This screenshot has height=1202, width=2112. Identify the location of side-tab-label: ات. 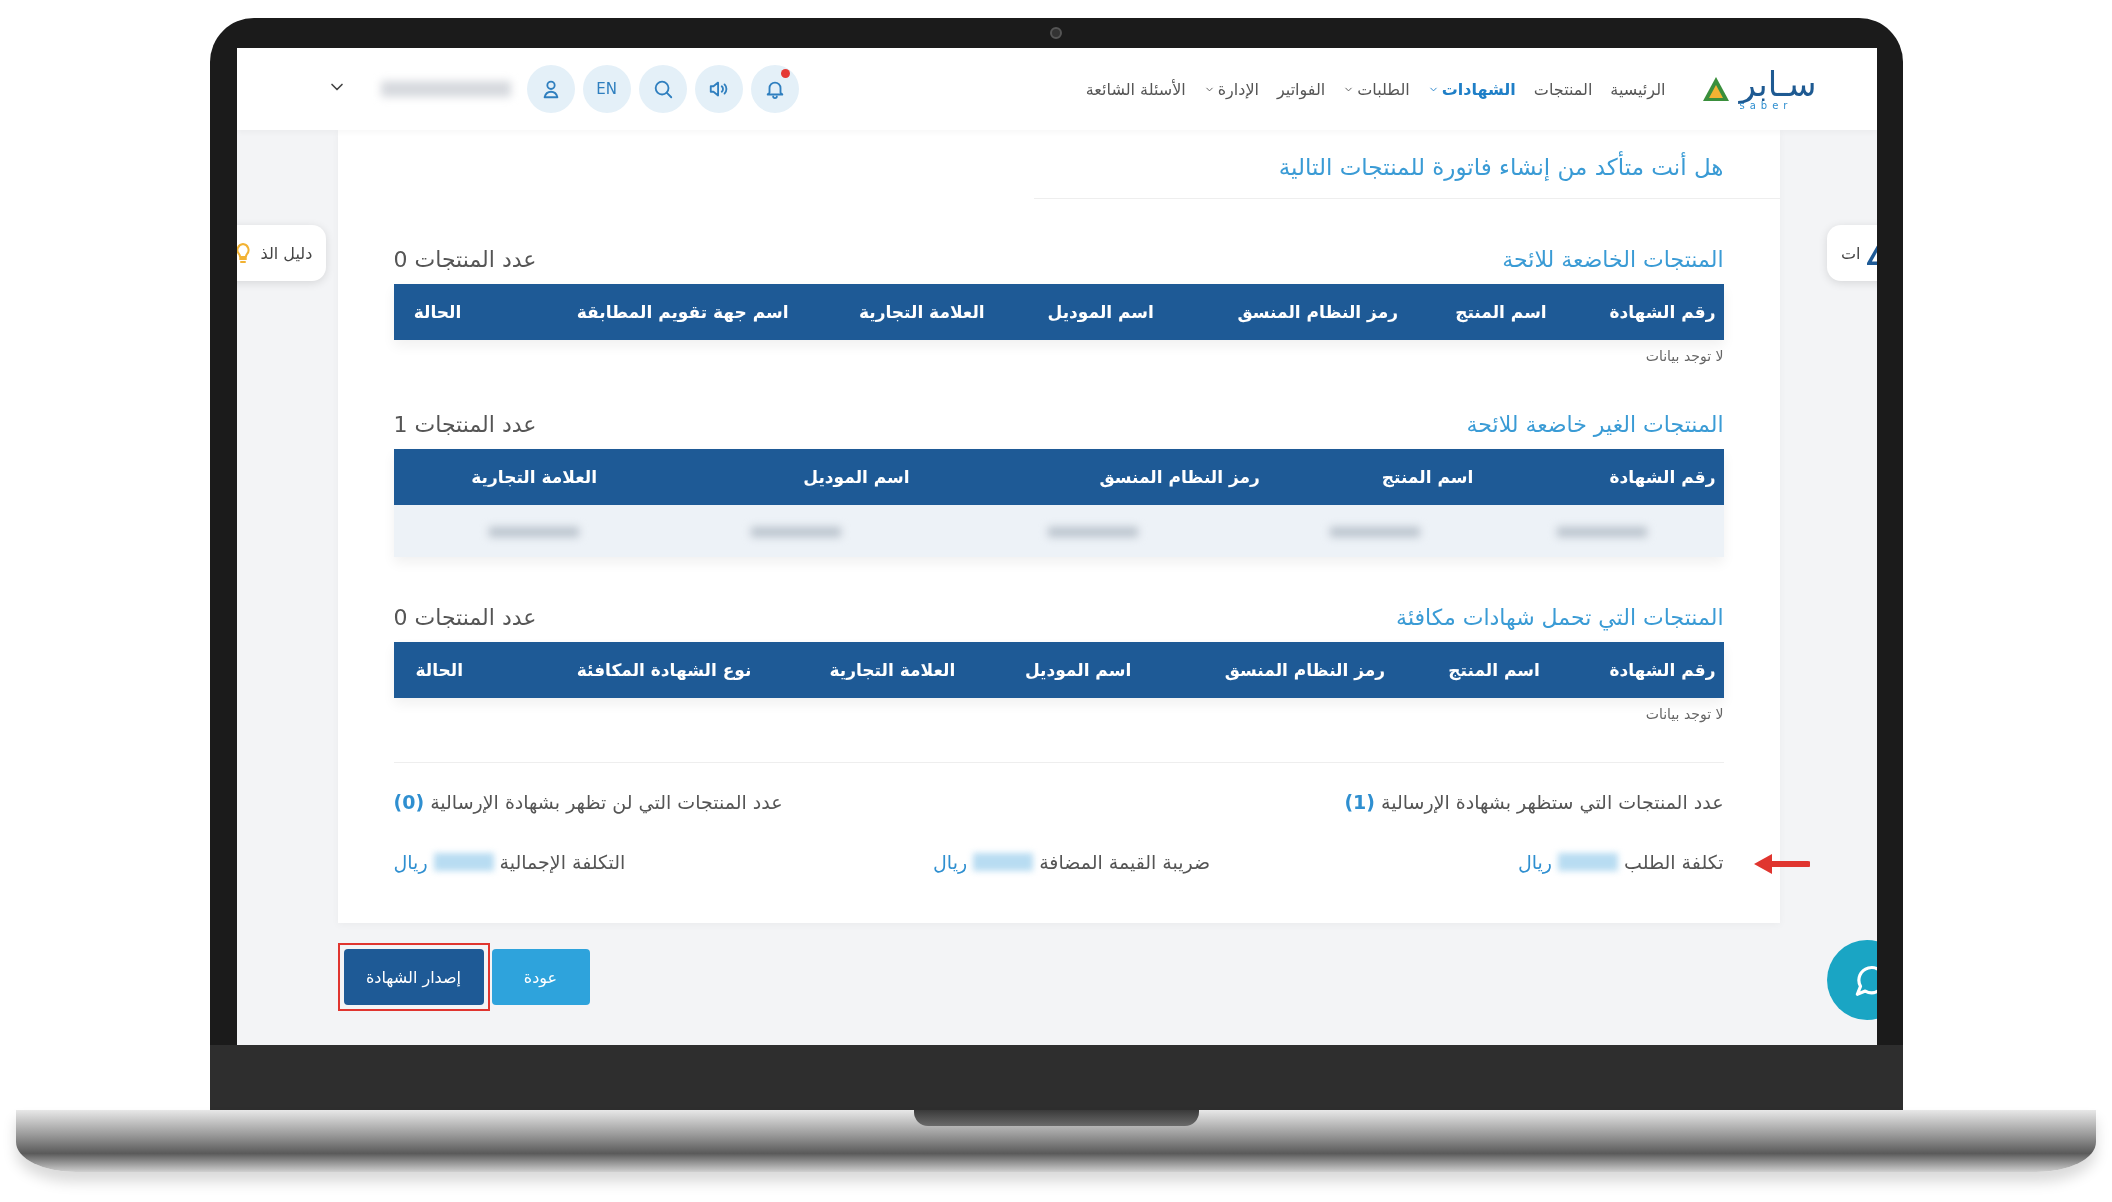
(1851, 253).